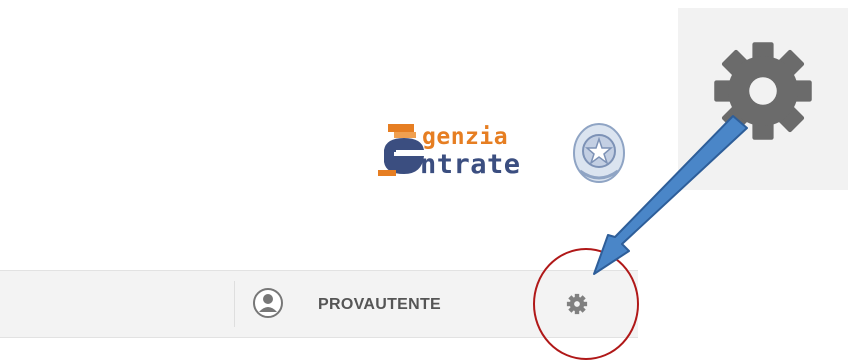  Describe the element at coordinates (379, 305) in the screenshot. I see `username-label: PROVAUTENTE` at that location.